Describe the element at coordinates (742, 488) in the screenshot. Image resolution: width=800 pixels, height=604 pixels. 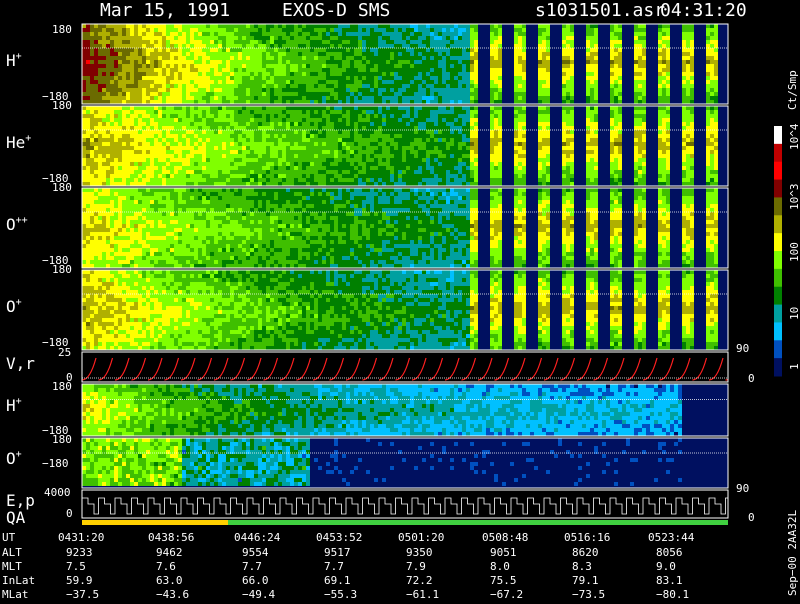
I see `oplus2-rbot: 90` at that location.